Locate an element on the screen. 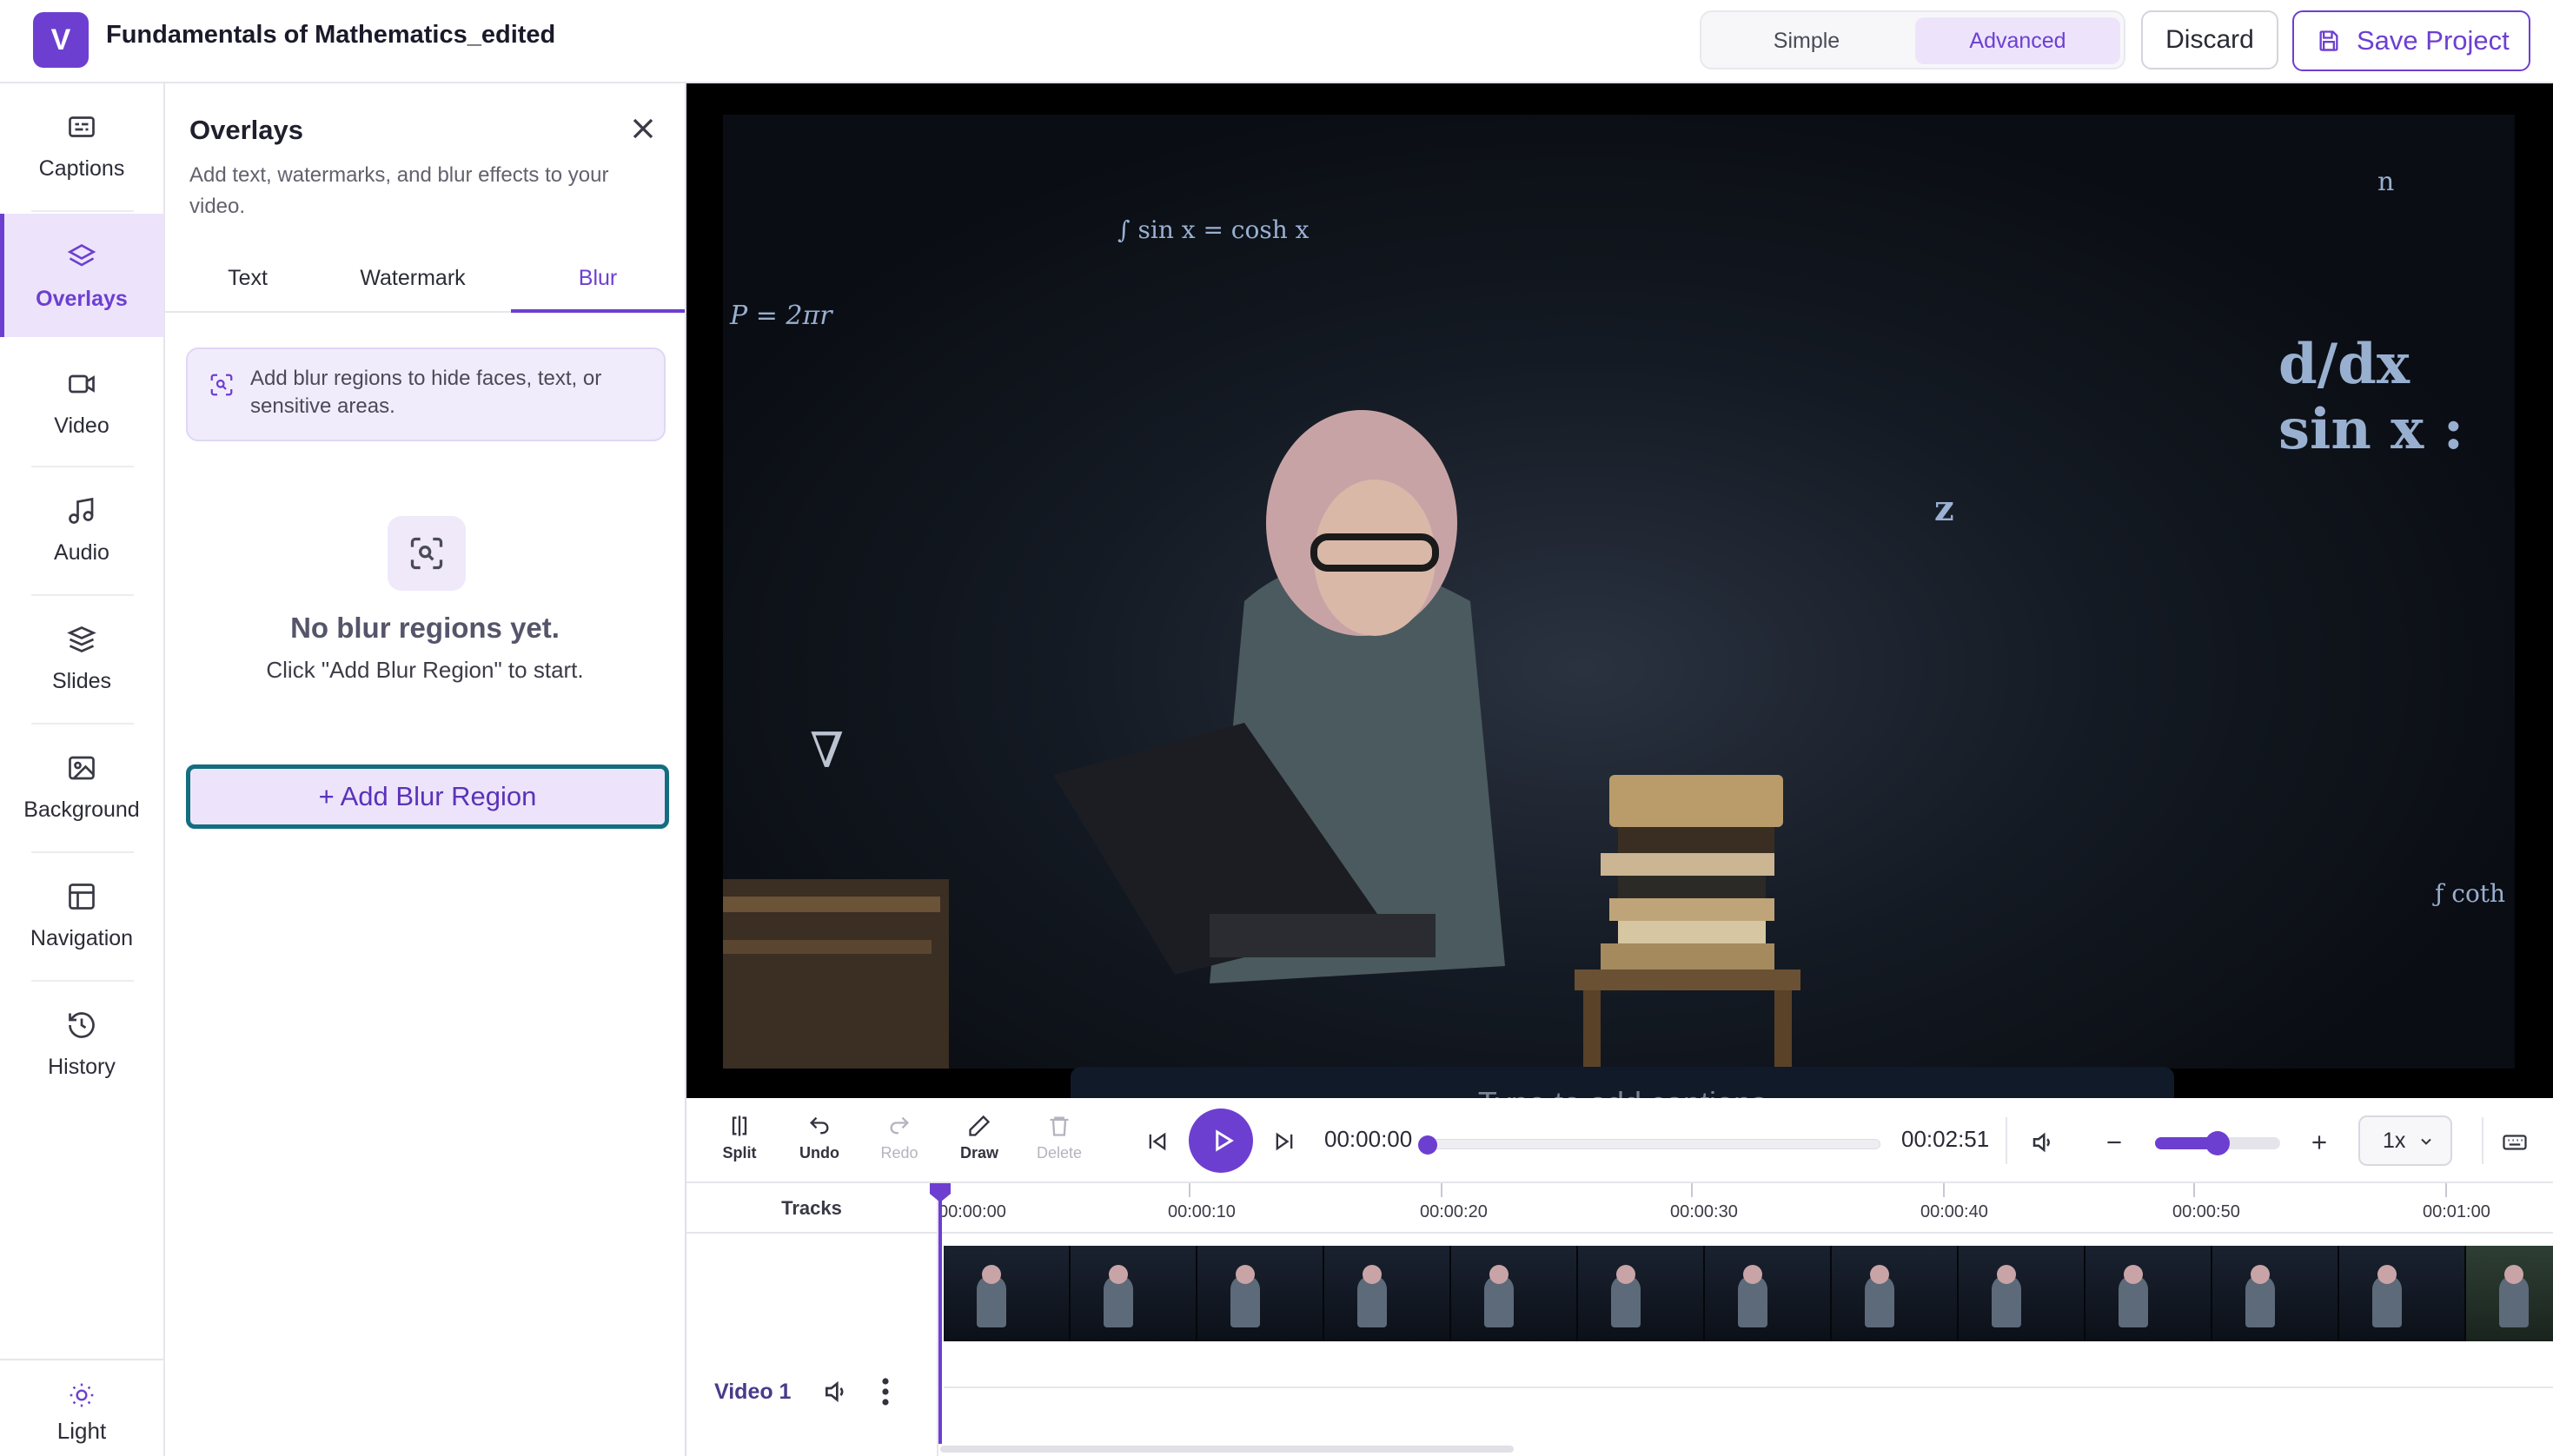 Image resolution: width=2553 pixels, height=1456 pixels. mode-advanced-button: Advanced is located at coordinates (2017, 40).